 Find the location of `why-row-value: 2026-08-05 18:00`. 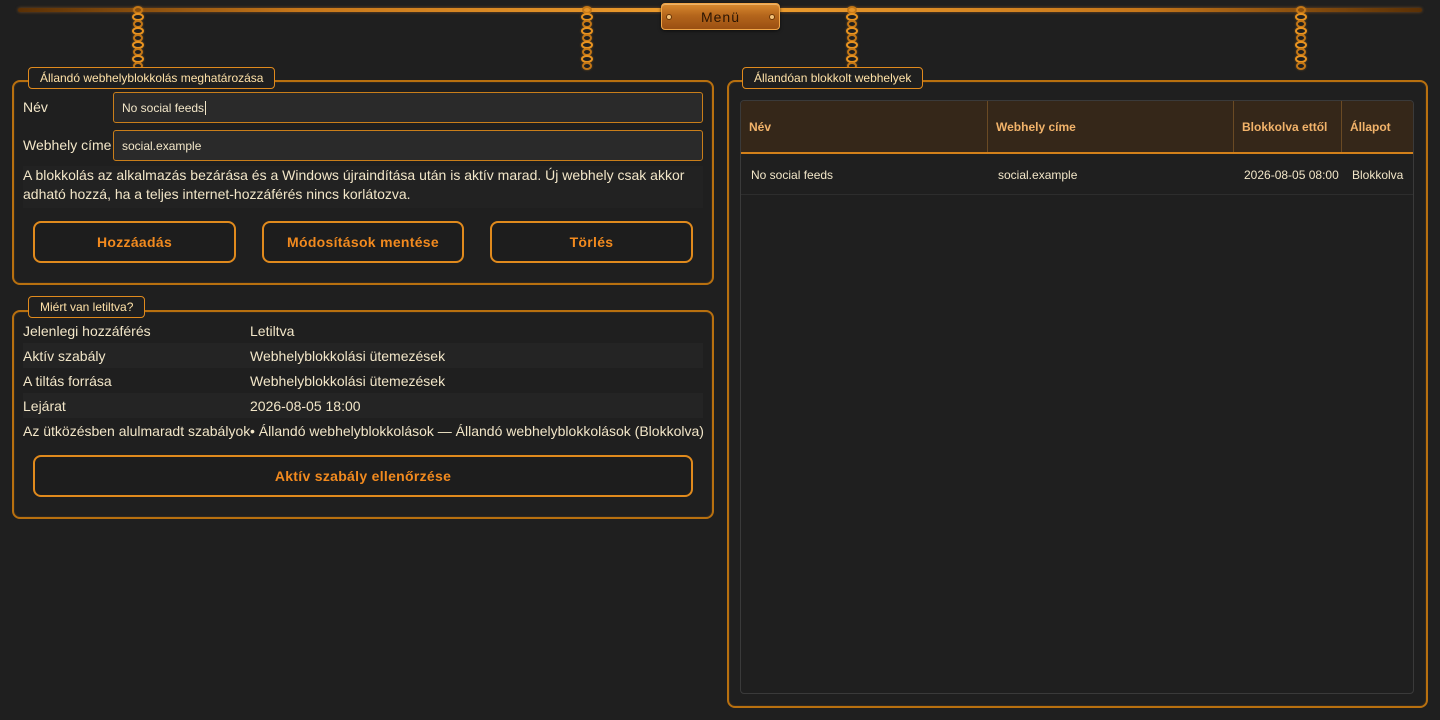

why-row-value: 2026-08-05 18:00 is located at coordinates (305, 405).